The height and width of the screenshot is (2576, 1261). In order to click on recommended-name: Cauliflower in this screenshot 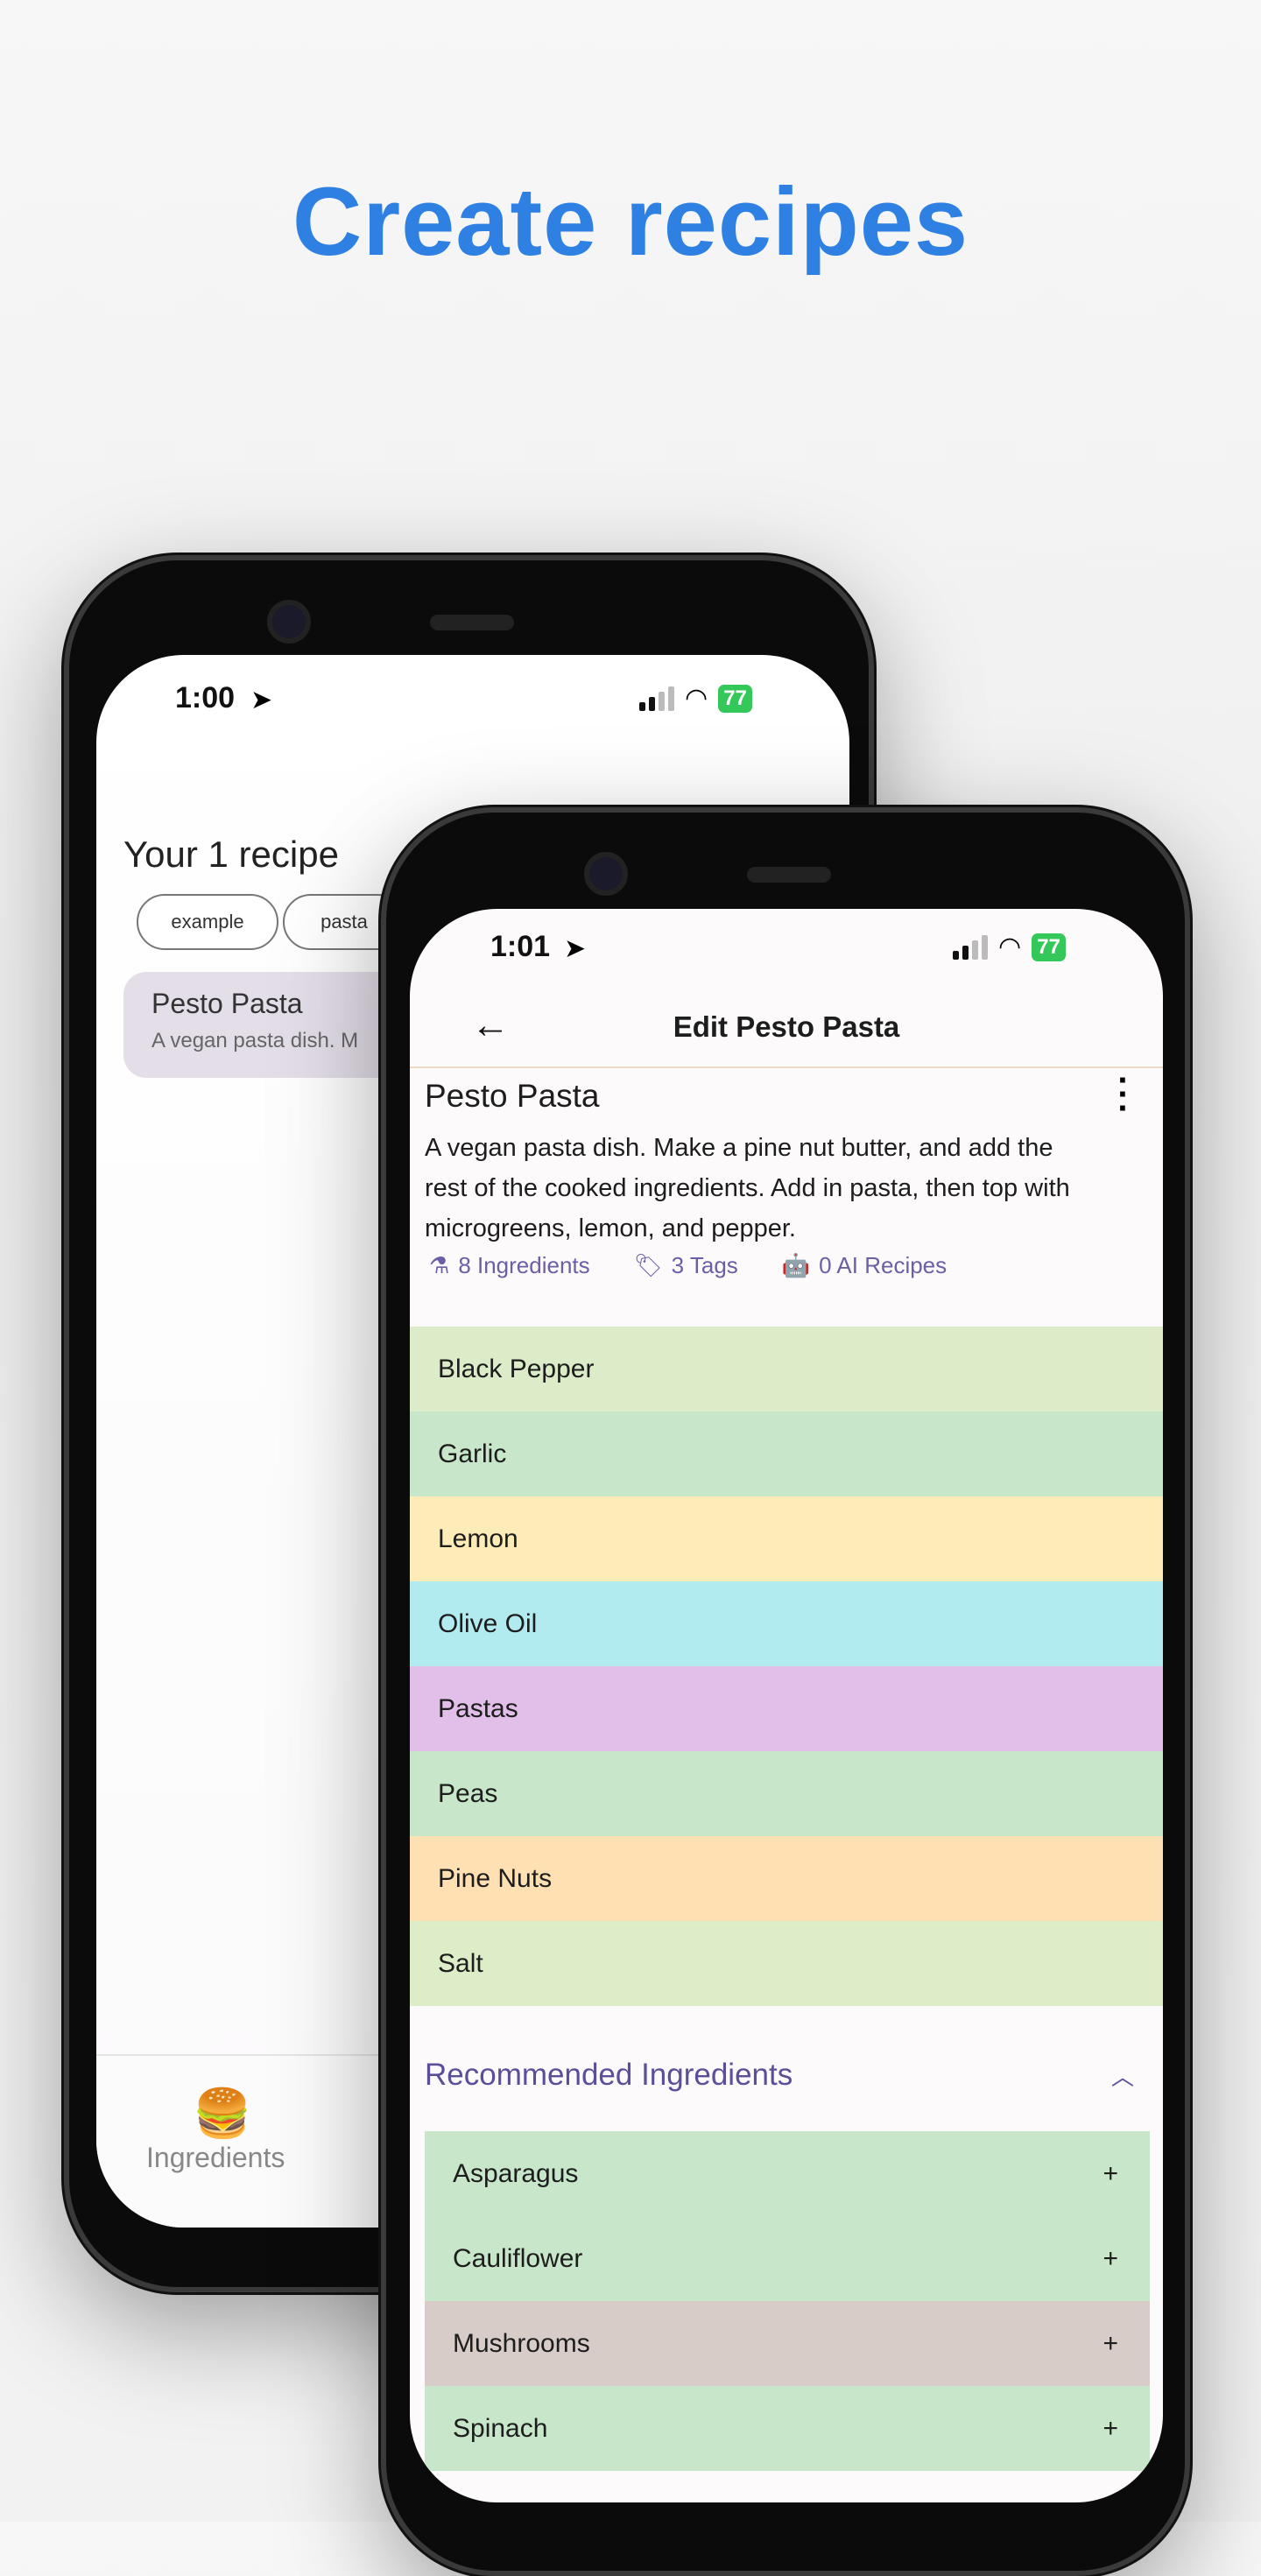, I will do `click(518, 2258)`.